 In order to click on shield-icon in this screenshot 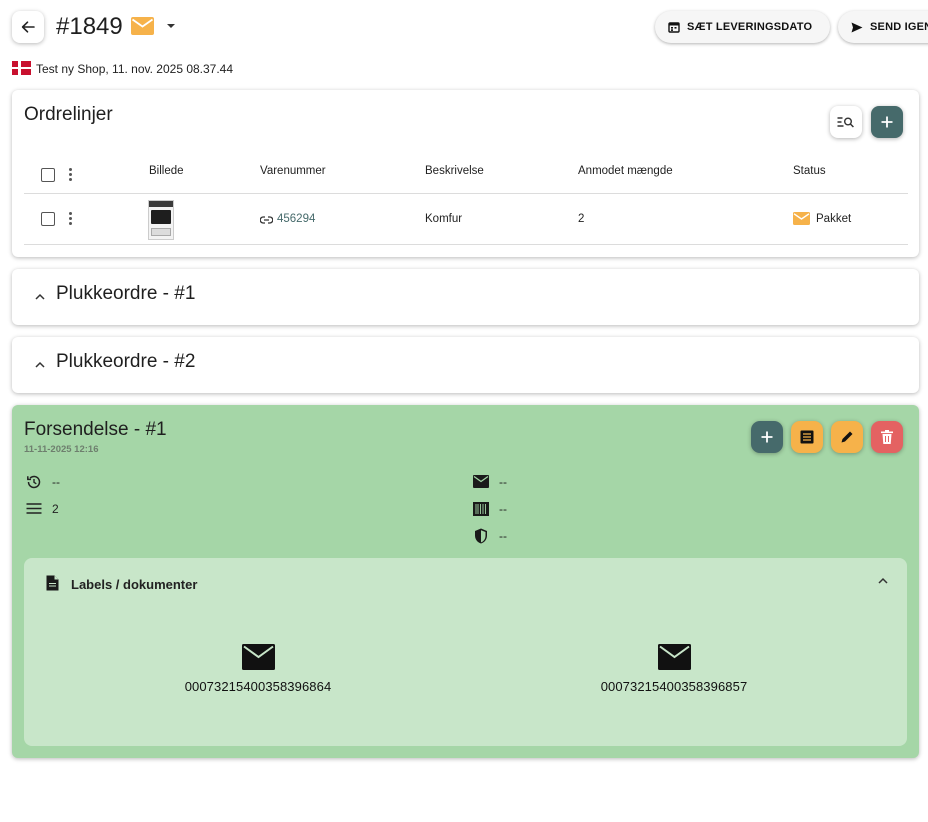, I will do `click(481, 536)`.